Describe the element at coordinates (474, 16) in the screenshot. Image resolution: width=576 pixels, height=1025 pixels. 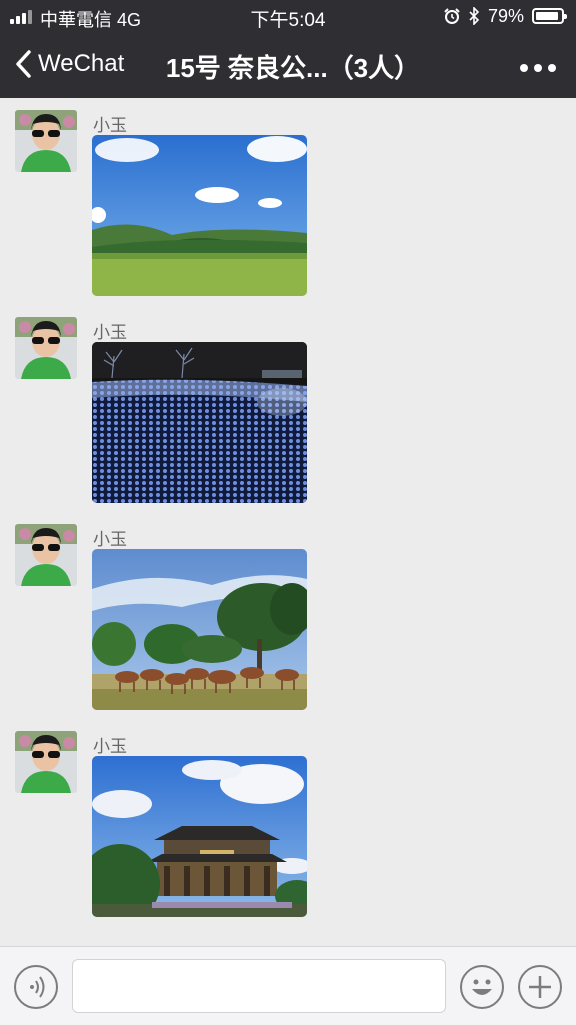
I see `bluetooth-icon` at that location.